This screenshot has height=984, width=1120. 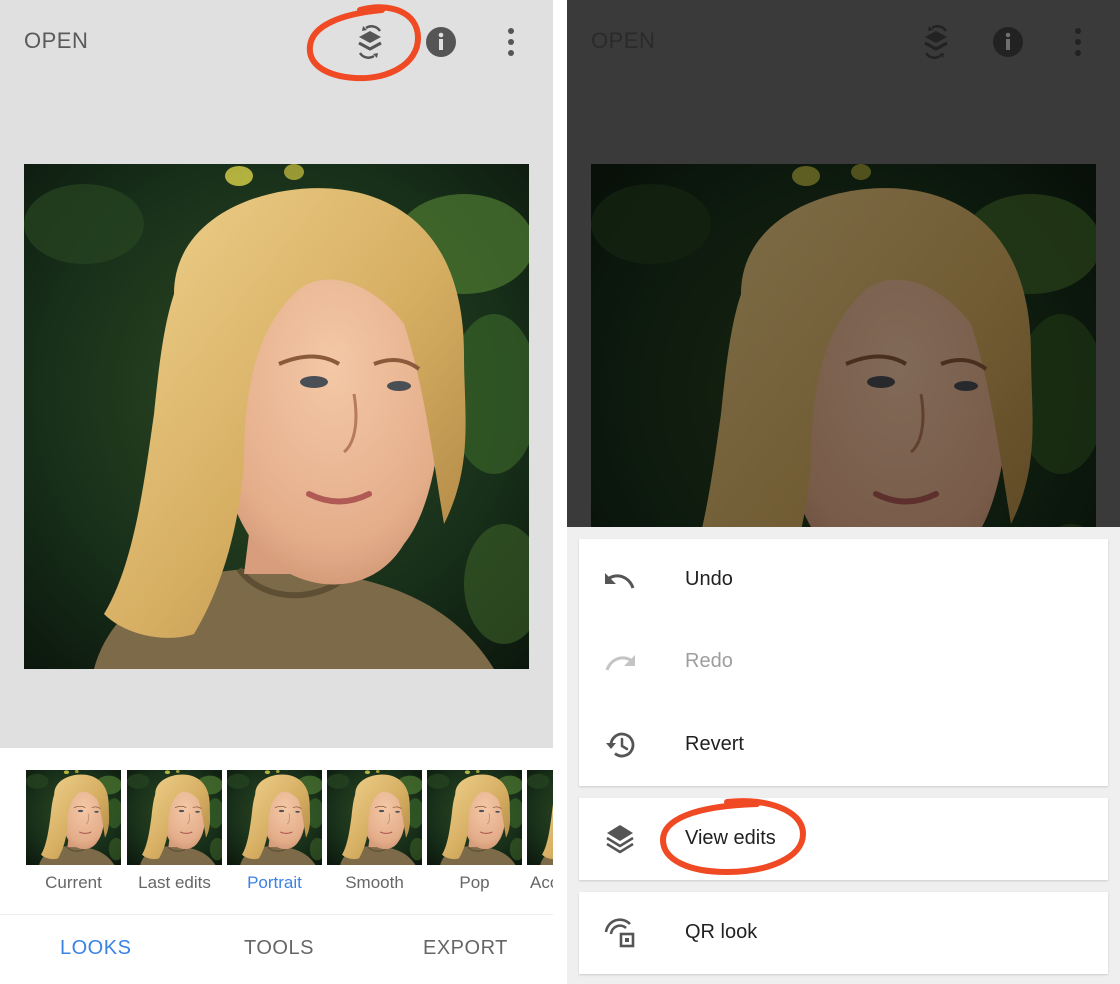 I want to click on look-label: Pop, so click(x=474, y=882).